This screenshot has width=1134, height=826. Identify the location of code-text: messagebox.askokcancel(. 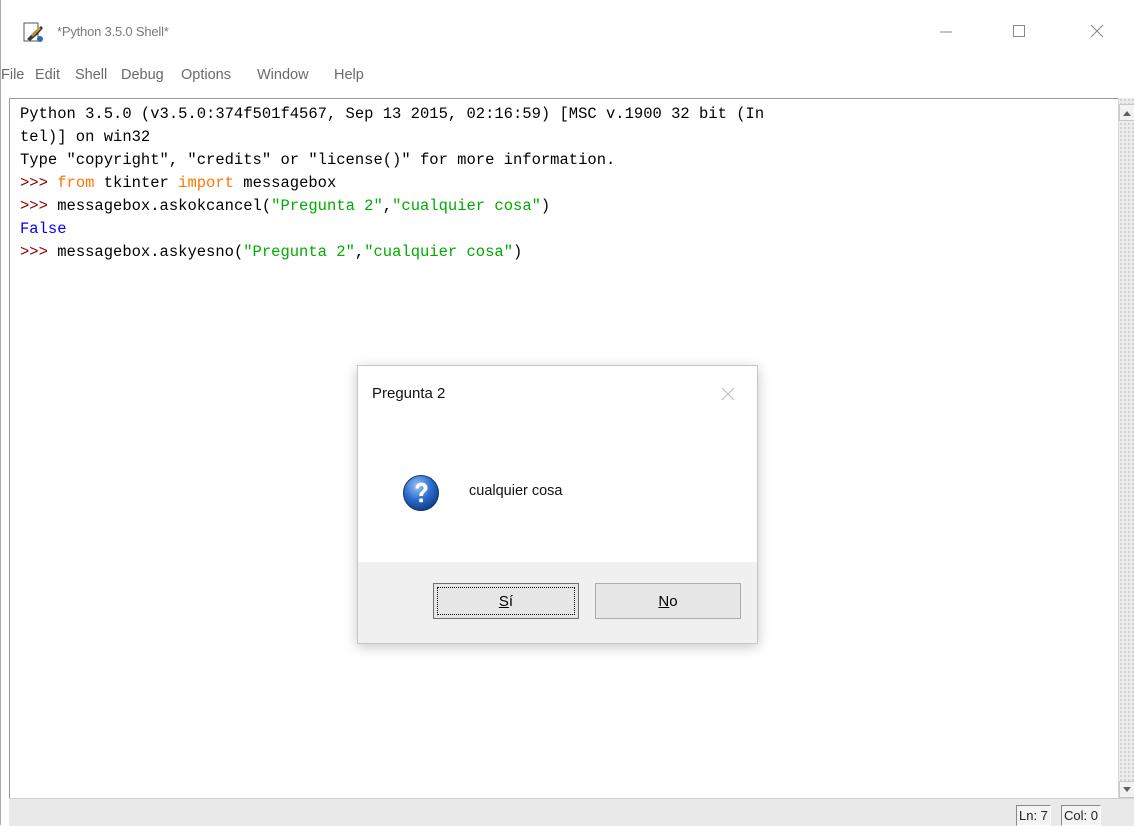
(164, 206).